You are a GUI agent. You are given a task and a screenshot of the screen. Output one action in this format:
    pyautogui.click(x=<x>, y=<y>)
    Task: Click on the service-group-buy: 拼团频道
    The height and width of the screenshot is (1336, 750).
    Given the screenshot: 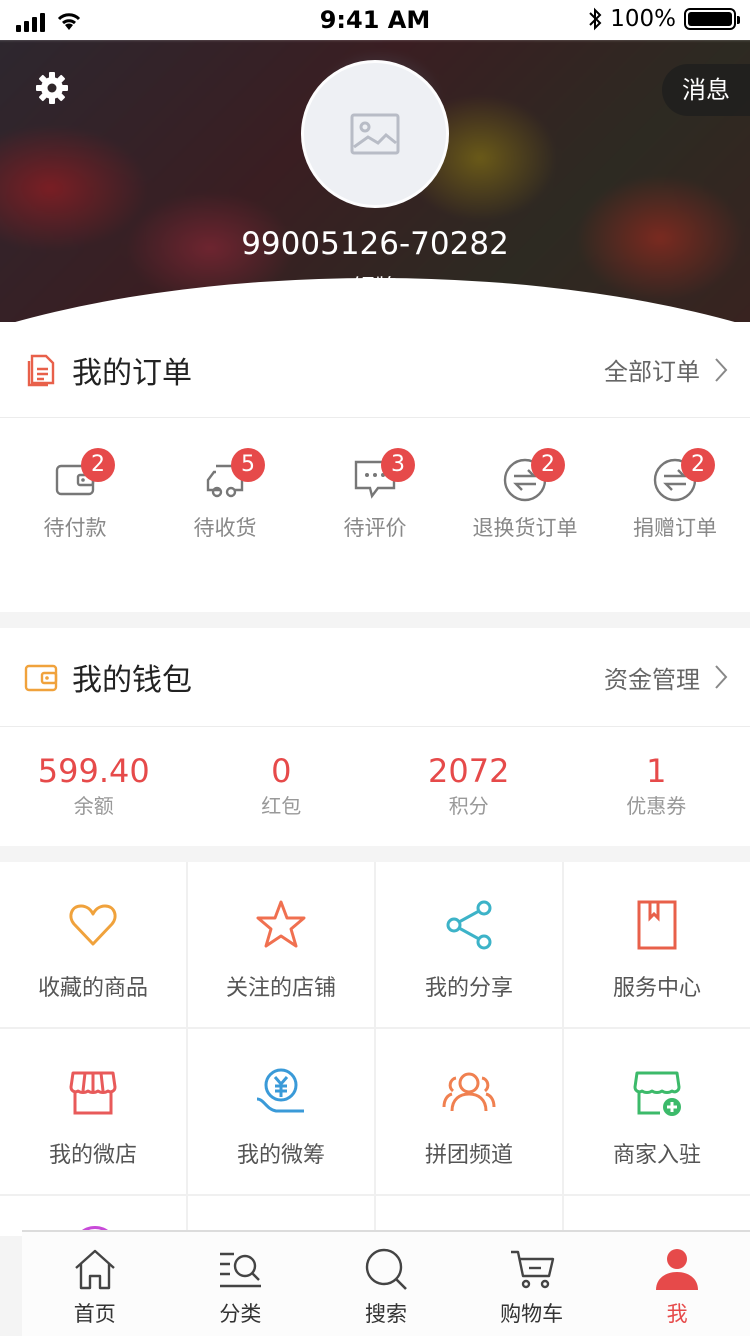 What is the action you would take?
    pyautogui.click(x=469, y=1111)
    